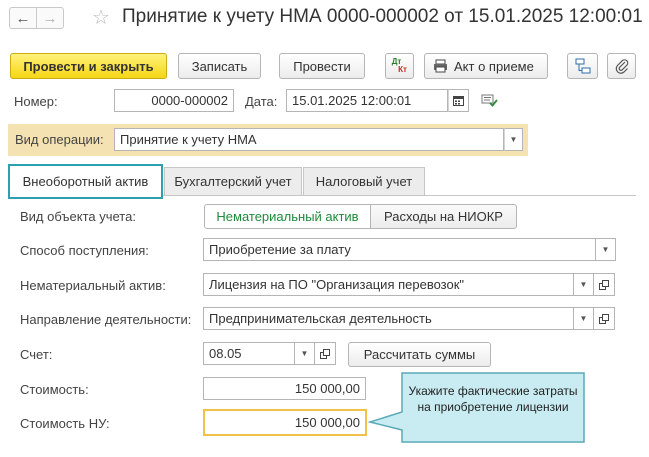 The height and width of the screenshot is (457, 649). What do you see at coordinates (101, 17) in the screenshot?
I see `favorite-star-icon: ☆` at bounding box center [101, 17].